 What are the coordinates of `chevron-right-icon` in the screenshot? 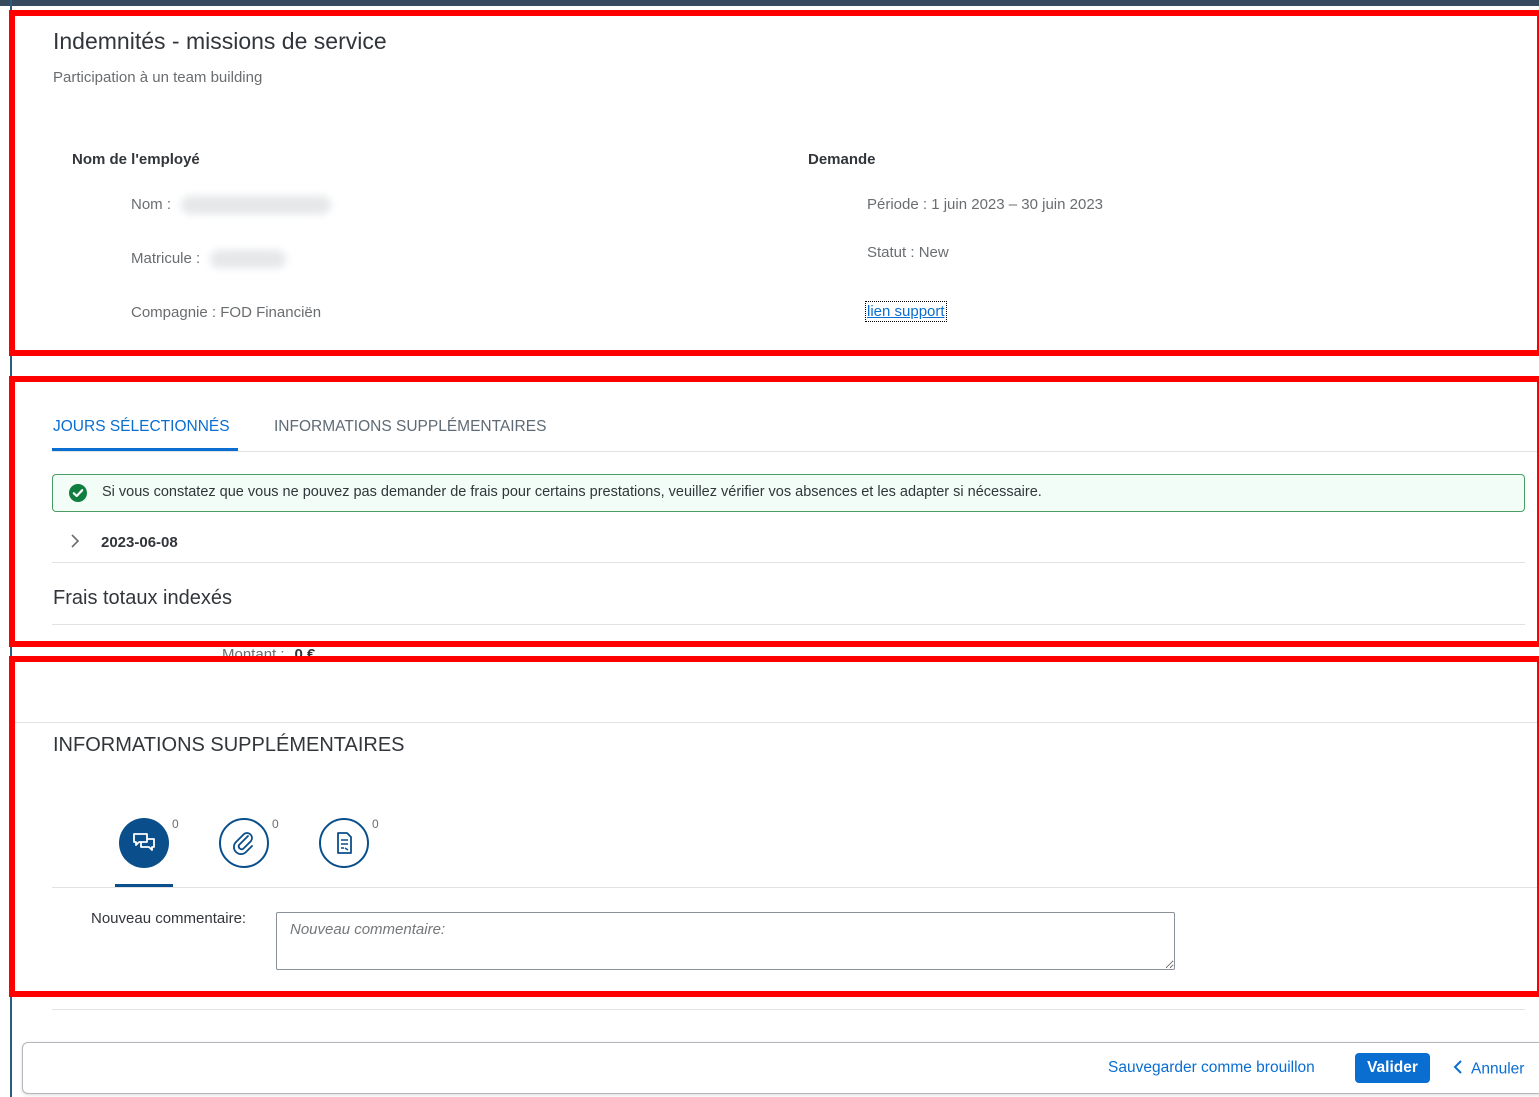 It's located at (75, 543).